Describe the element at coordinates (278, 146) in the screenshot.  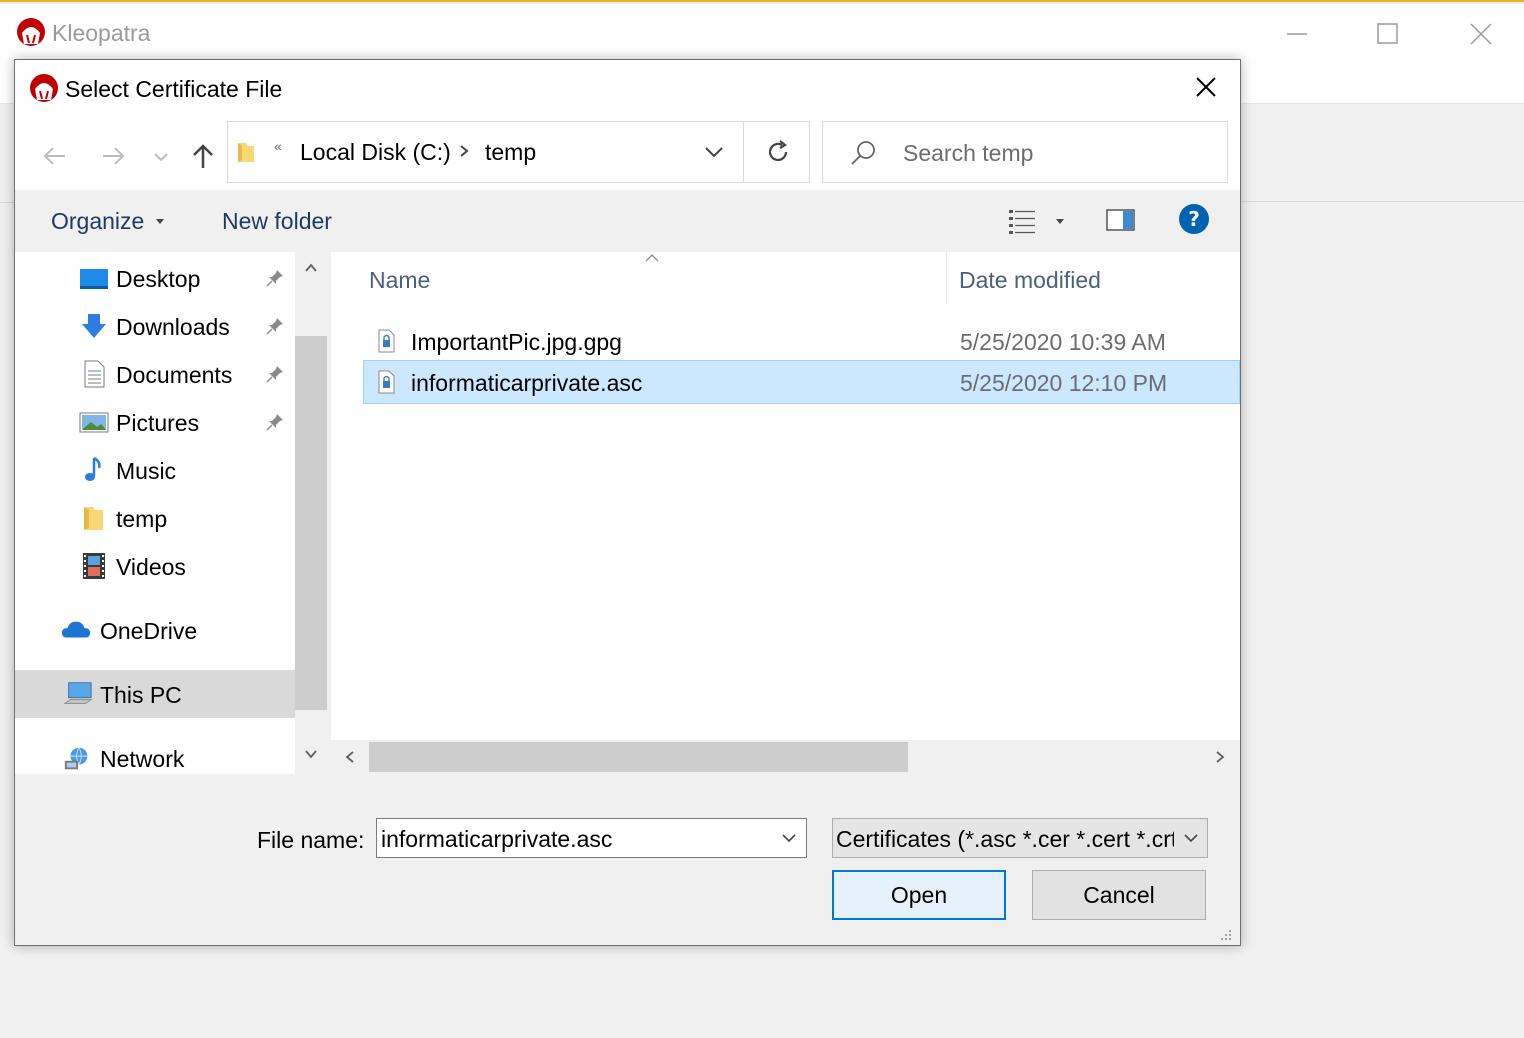
I see `address-overflow-chevron: «` at that location.